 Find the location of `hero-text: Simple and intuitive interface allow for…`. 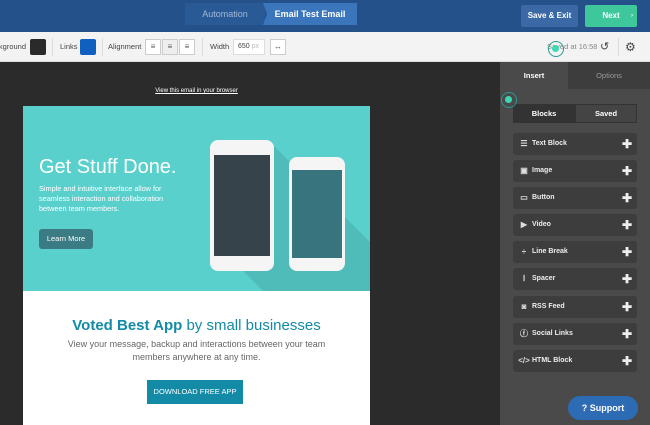

hero-text: Simple and intuitive interface allow for… is located at coordinates (101, 198).